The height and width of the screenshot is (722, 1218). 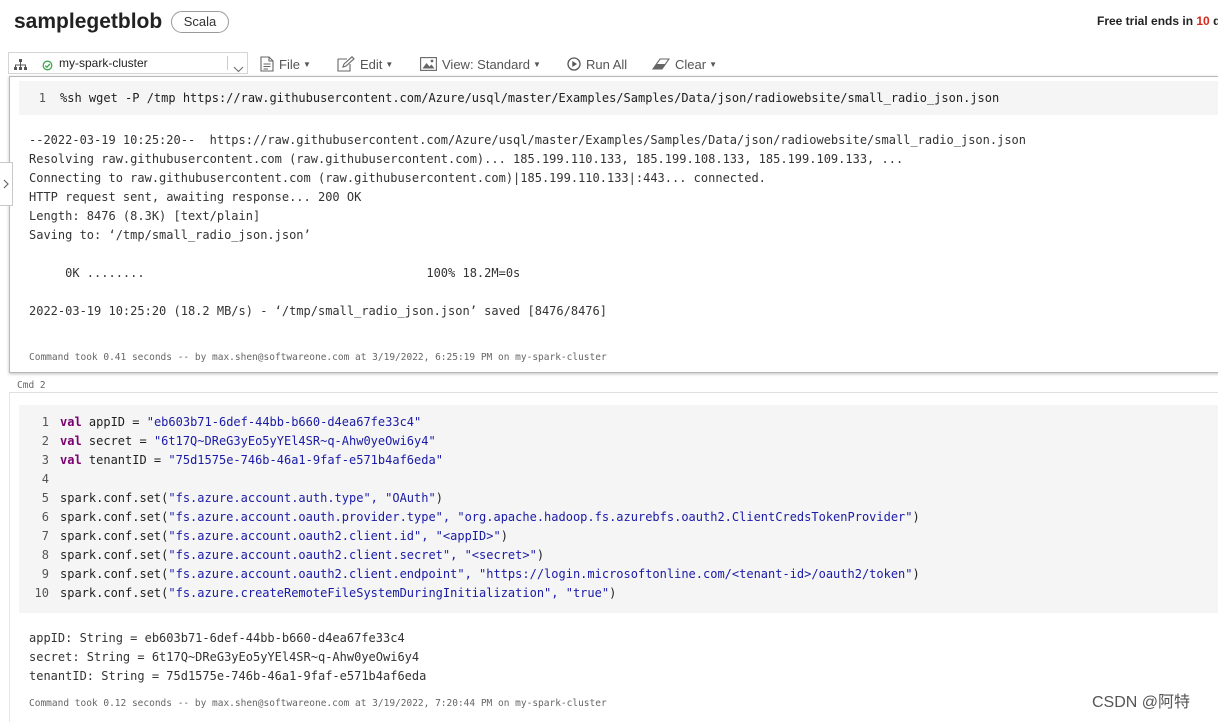 I want to click on run-all-label: Run All, so click(x=607, y=64).